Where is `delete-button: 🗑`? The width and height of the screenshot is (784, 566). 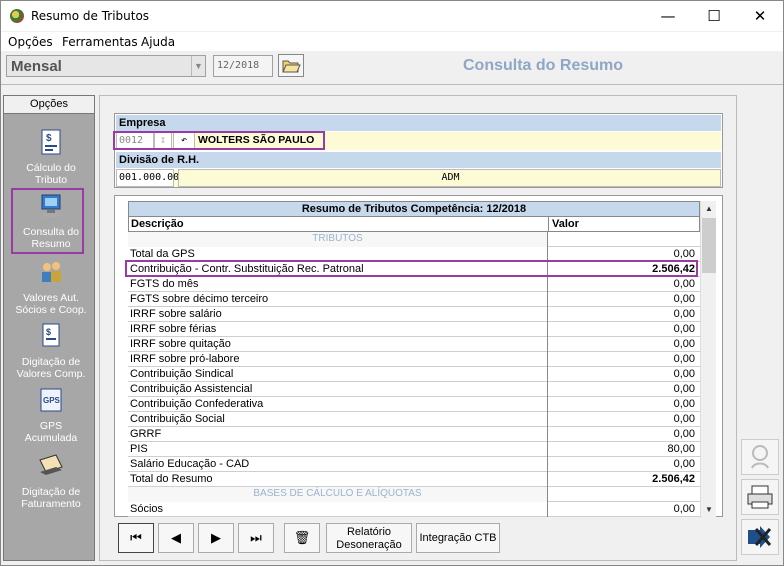
delete-button: 🗑 is located at coordinates (302, 538).